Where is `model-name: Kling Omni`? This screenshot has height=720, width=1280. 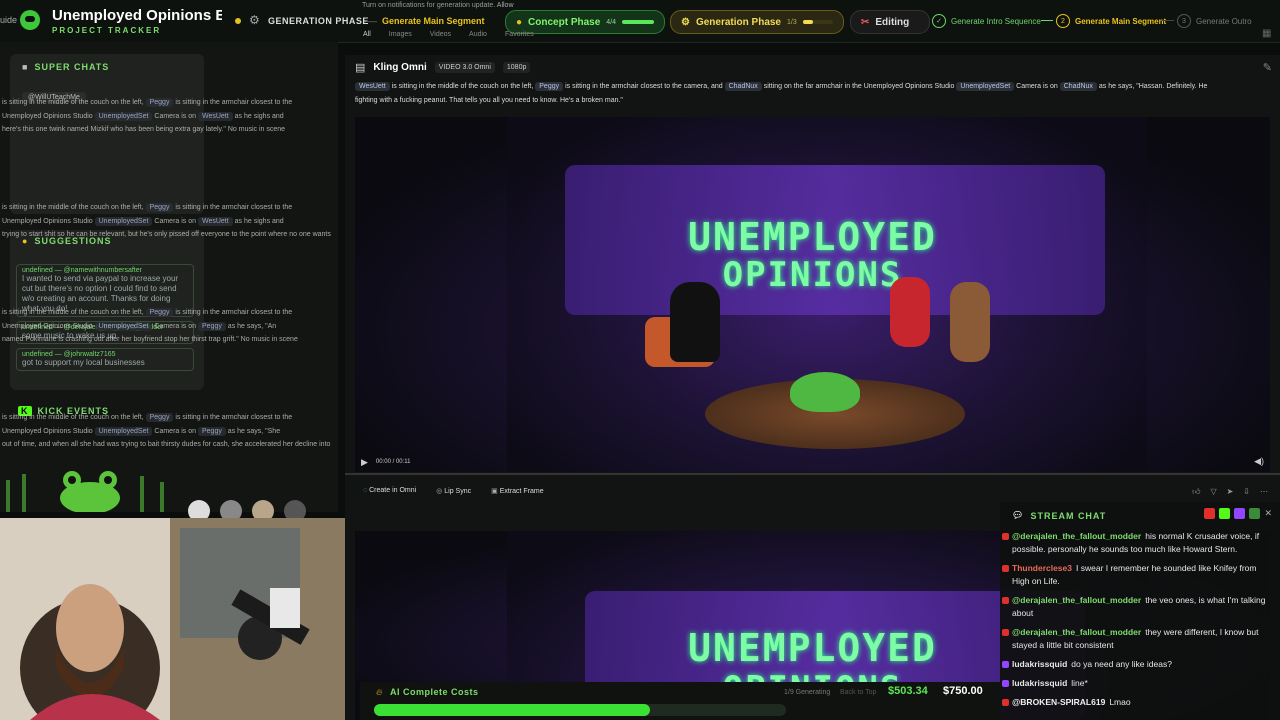 model-name: Kling Omni is located at coordinates (400, 67).